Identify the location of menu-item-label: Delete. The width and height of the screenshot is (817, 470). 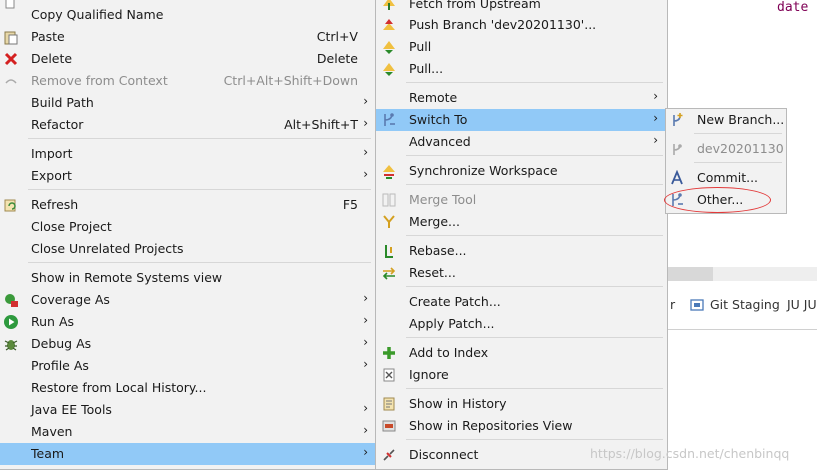
(52, 58).